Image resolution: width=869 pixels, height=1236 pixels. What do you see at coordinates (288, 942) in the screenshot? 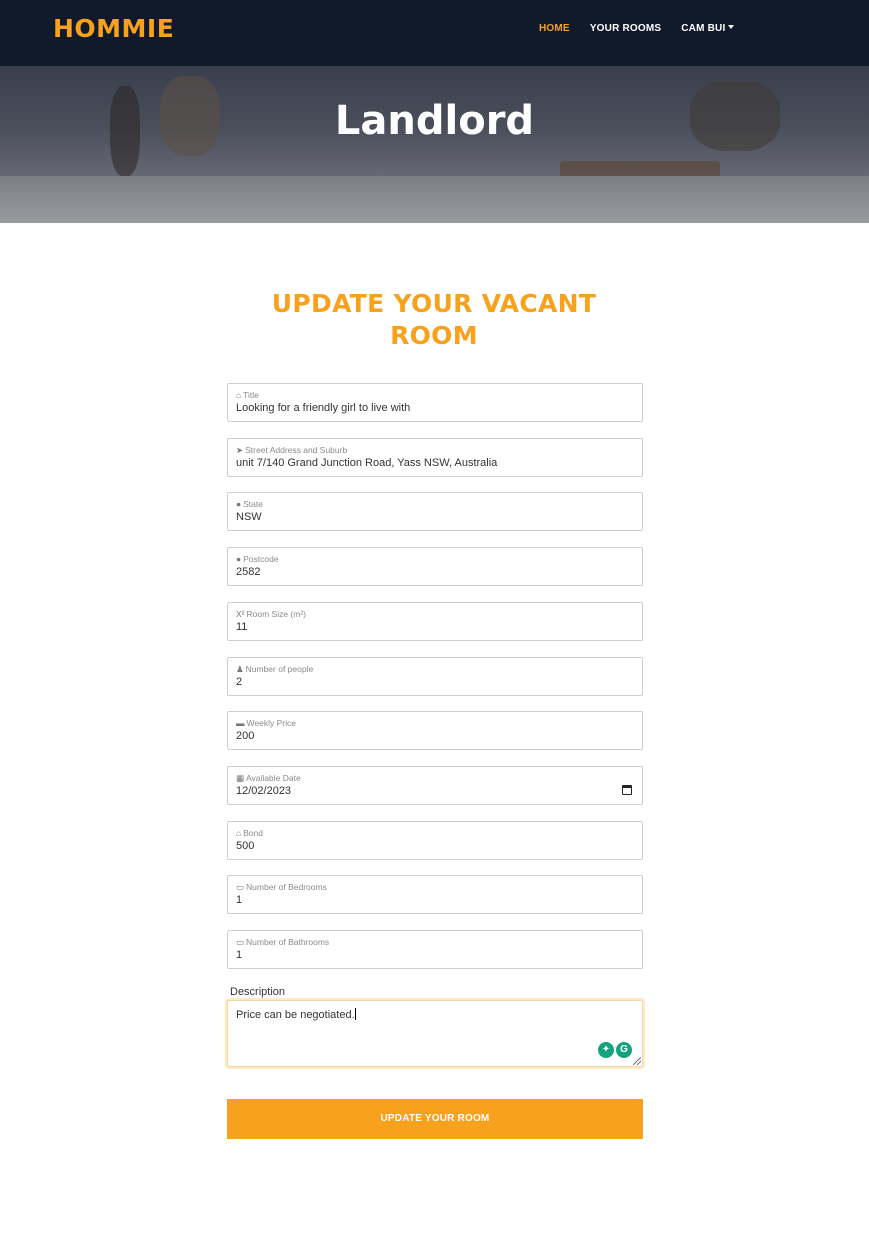
I see `field-label-text: Number of Bathrooms` at bounding box center [288, 942].